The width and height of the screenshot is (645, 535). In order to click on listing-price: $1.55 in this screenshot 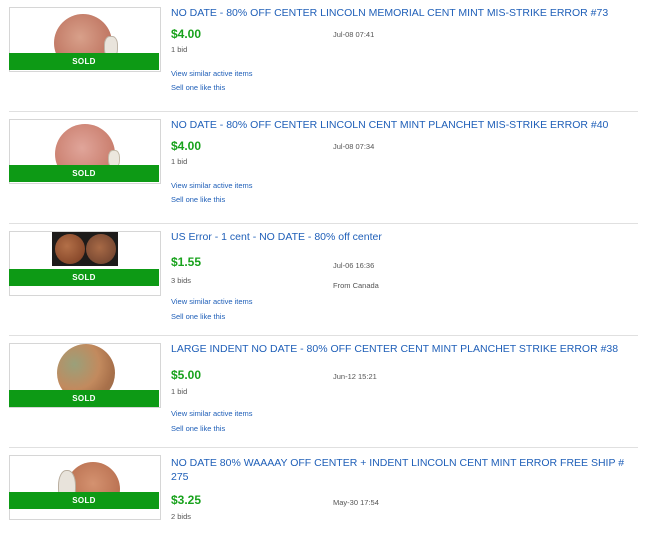, I will do `click(186, 262)`.